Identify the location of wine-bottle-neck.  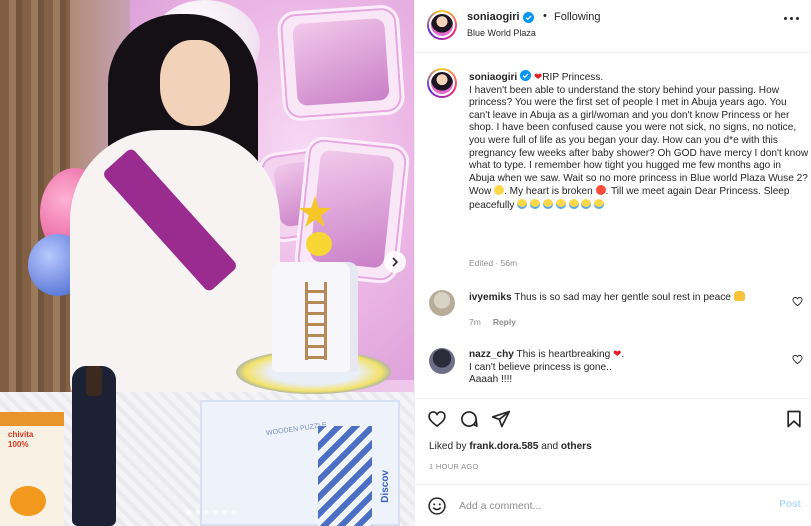
(94, 381).